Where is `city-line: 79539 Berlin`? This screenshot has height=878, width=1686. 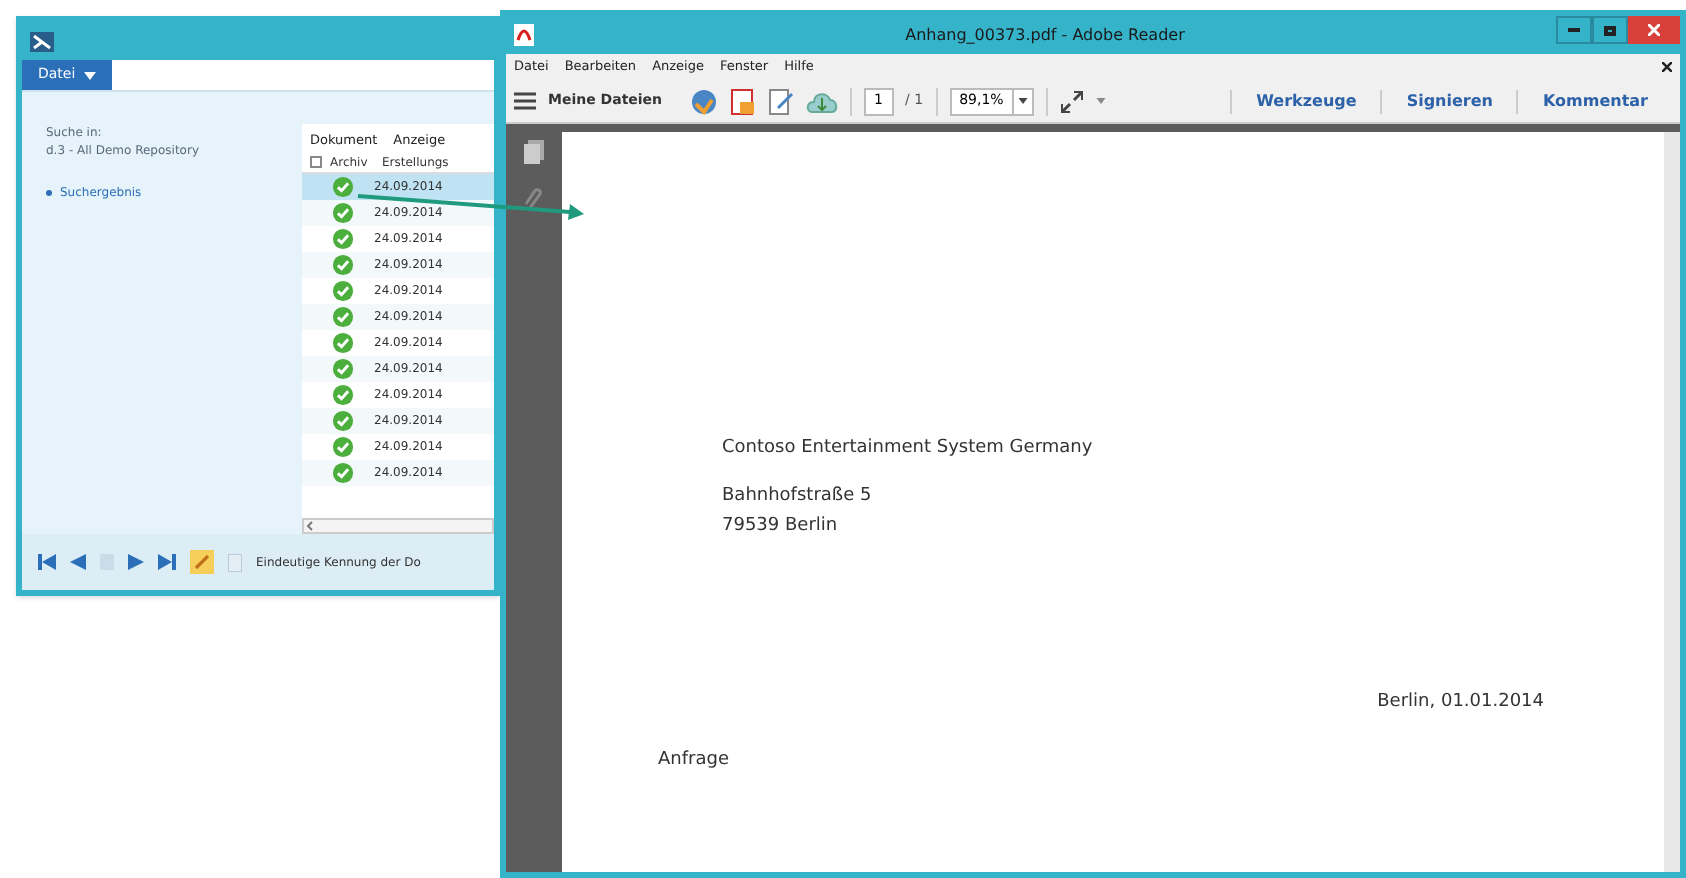
city-line: 79539 Berlin is located at coordinates (781, 527).